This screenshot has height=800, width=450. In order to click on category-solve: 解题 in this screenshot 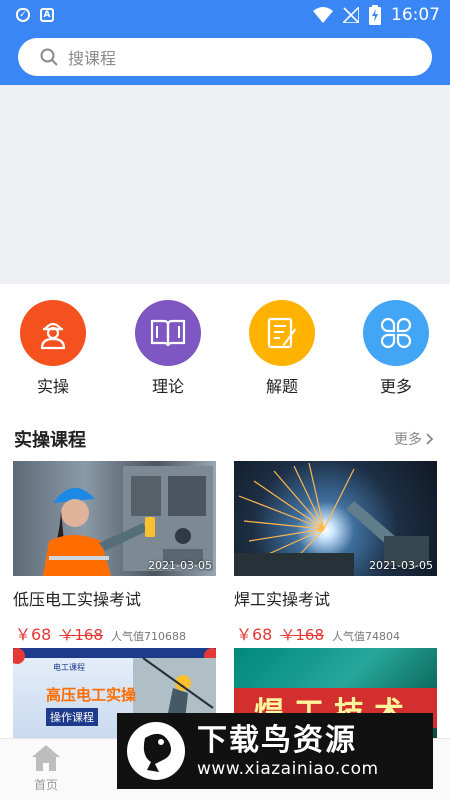, I will do `click(282, 348)`.